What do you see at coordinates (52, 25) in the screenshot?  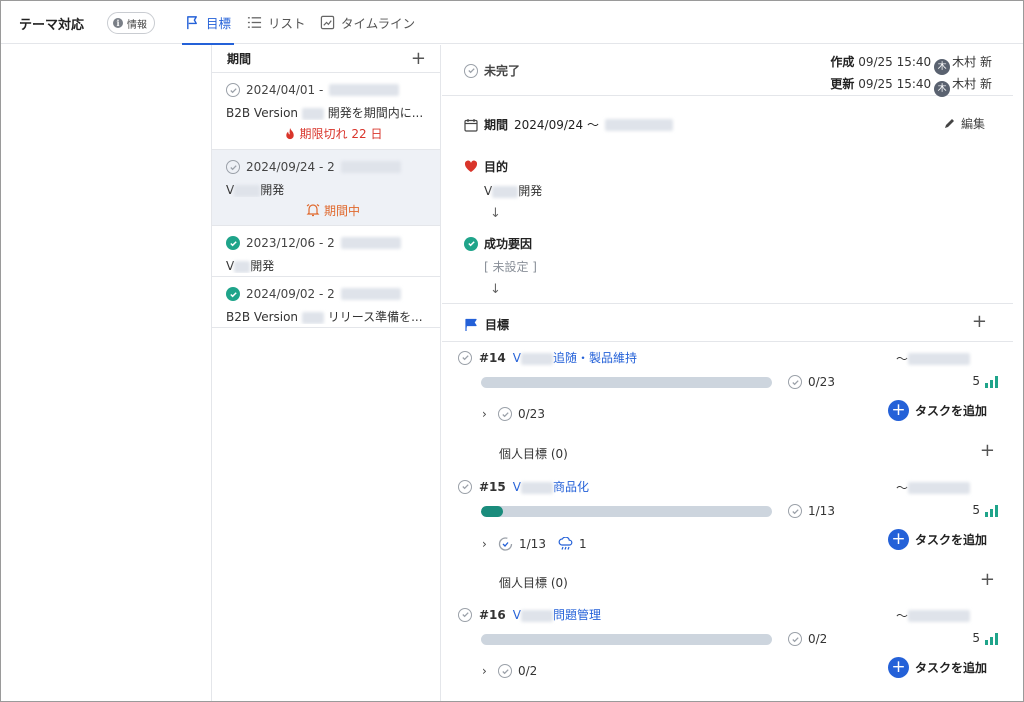 I see `page-title: テーマ対応` at bounding box center [52, 25].